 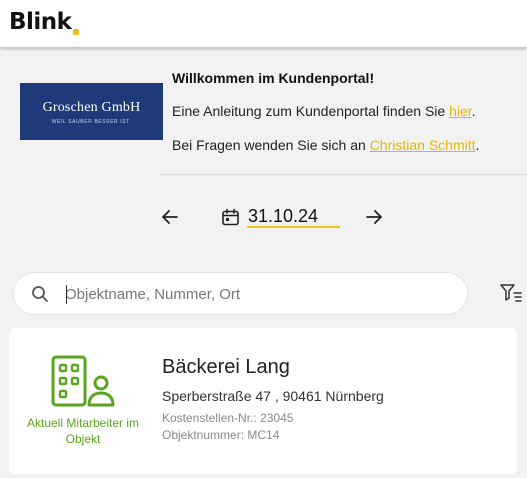 I want to click on search-input, so click(x=260, y=294).